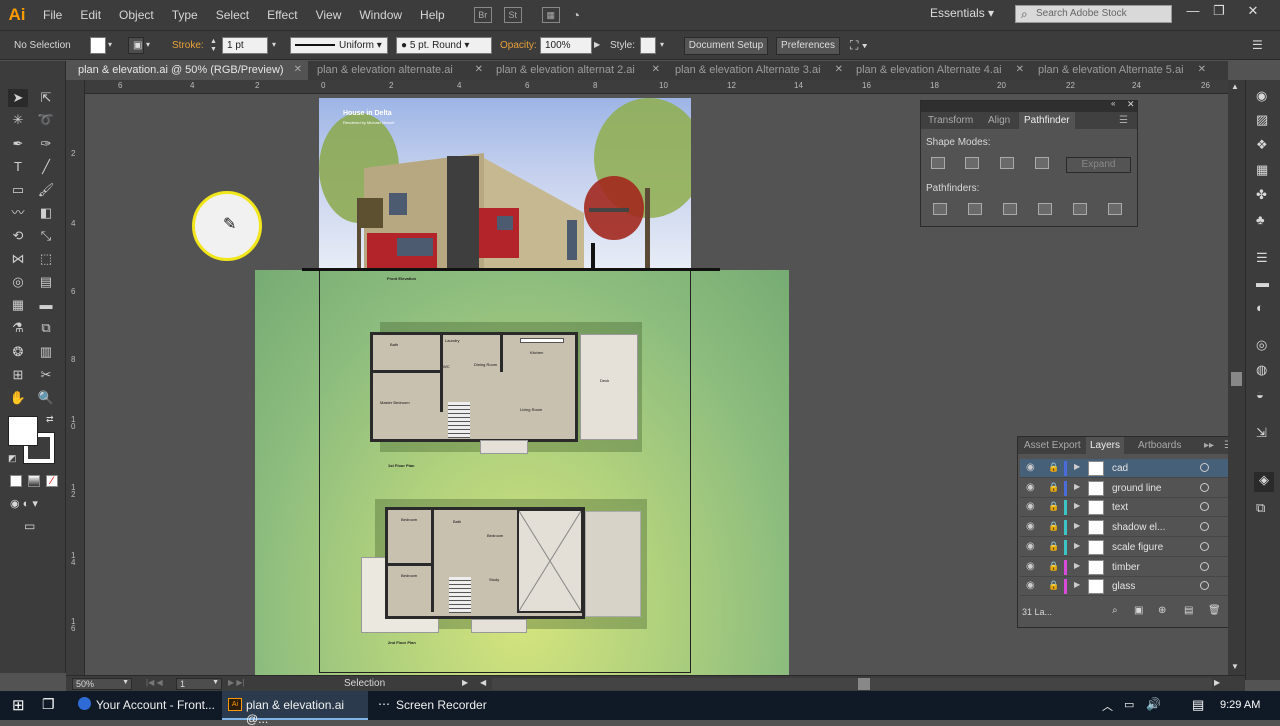 This screenshot has width=1280, height=726. I want to click on stock-search-input: ⌕ Search Adobe Stock, so click(1093, 14).